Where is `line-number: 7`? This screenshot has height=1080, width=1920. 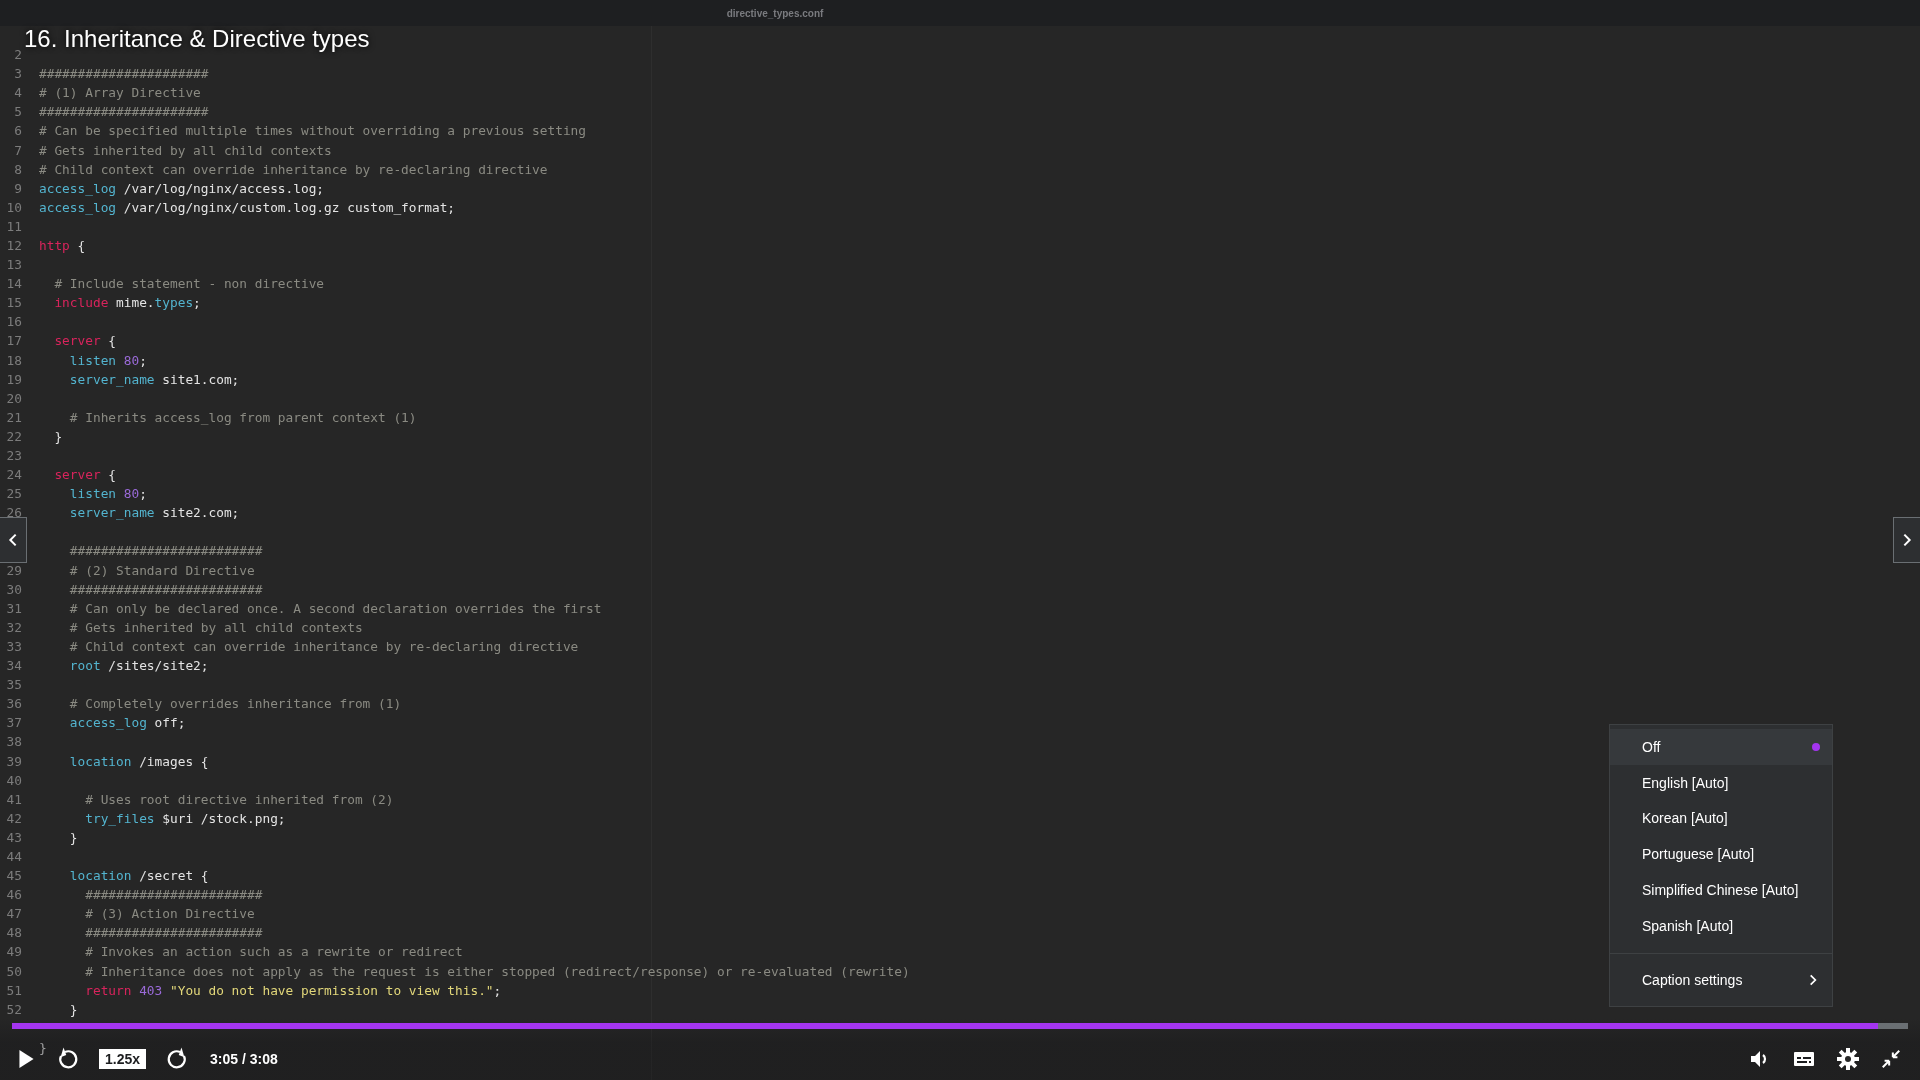
line-number: 7 is located at coordinates (17, 150).